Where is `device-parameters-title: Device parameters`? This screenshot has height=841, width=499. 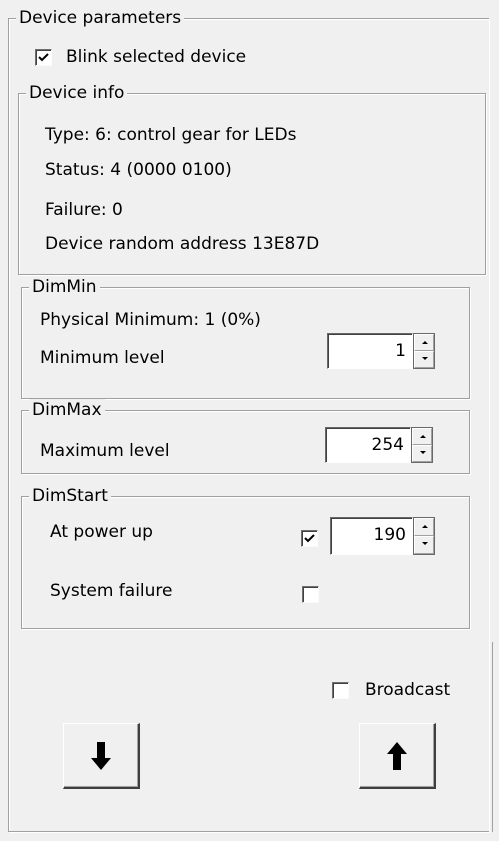 device-parameters-title: Device parameters is located at coordinates (100, 18).